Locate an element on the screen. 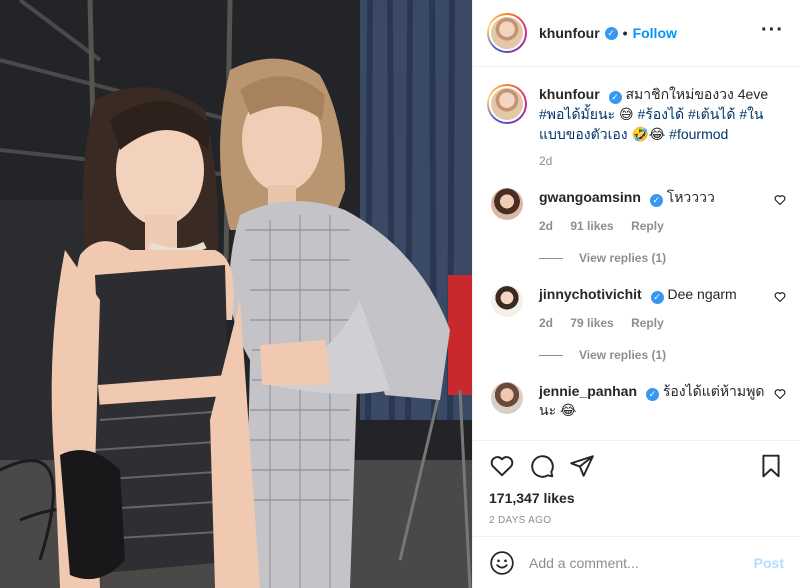 The width and height of the screenshot is (800, 588). comment-input is located at coordinates (641, 562).